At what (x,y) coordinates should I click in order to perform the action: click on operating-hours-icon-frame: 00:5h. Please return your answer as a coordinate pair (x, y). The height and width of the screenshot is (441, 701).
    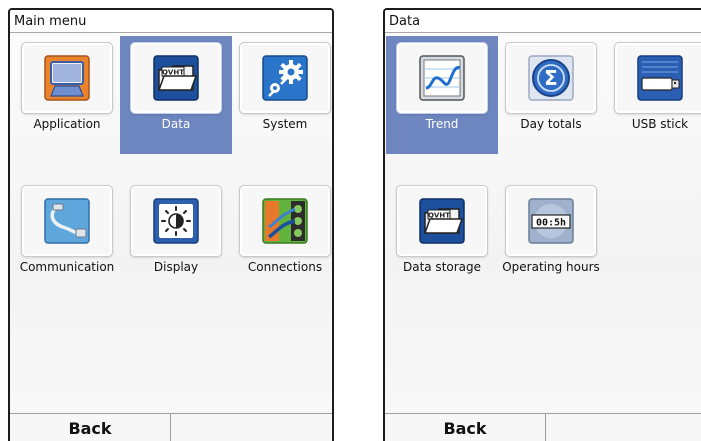
    Looking at the image, I should click on (551, 221).